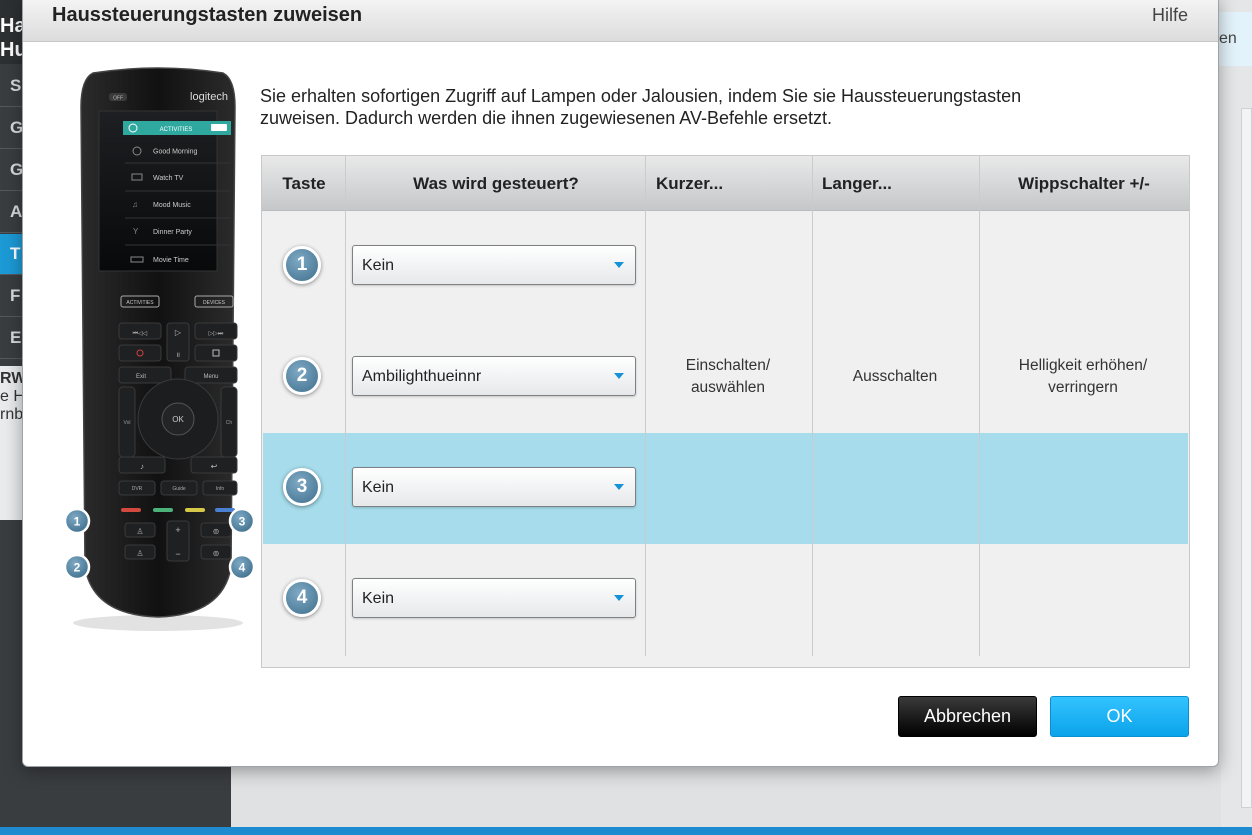  I want to click on callout-number: 3, so click(242, 522).